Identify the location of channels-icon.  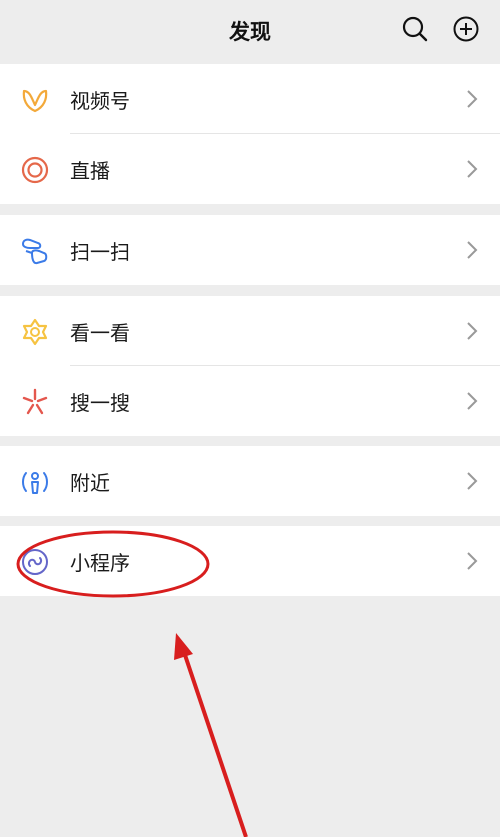
(35, 101).